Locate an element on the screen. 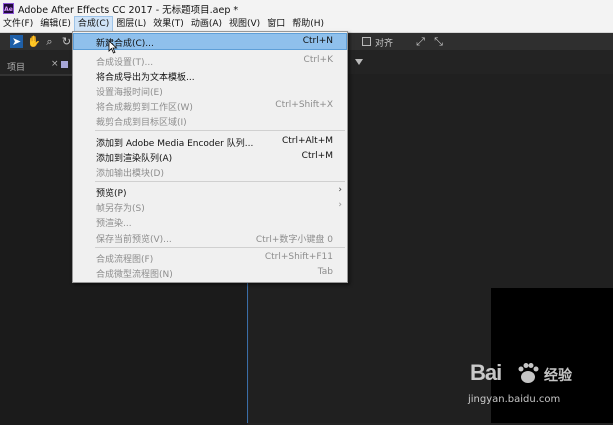  selection-tool-icon: ➤ is located at coordinates (16, 41).